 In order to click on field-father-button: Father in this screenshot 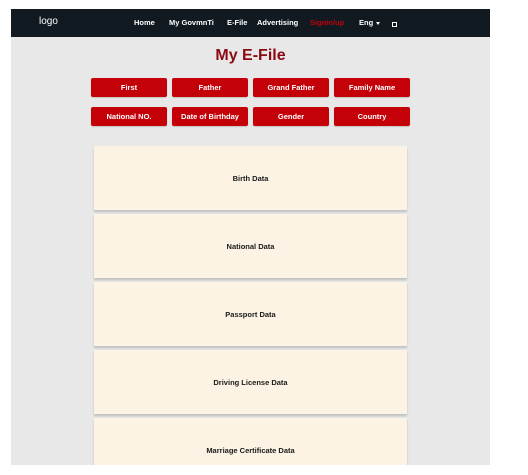, I will do `click(210, 87)`.